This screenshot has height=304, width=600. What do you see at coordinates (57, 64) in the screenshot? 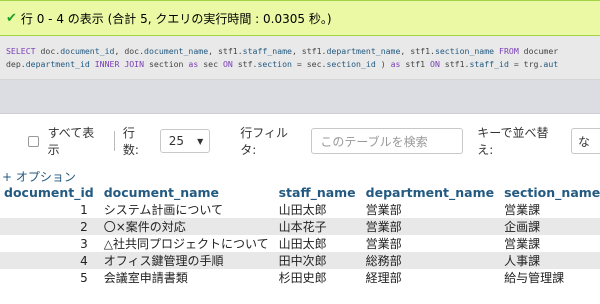
I see `sql-column: department_id` at bounding box center [57, 64].